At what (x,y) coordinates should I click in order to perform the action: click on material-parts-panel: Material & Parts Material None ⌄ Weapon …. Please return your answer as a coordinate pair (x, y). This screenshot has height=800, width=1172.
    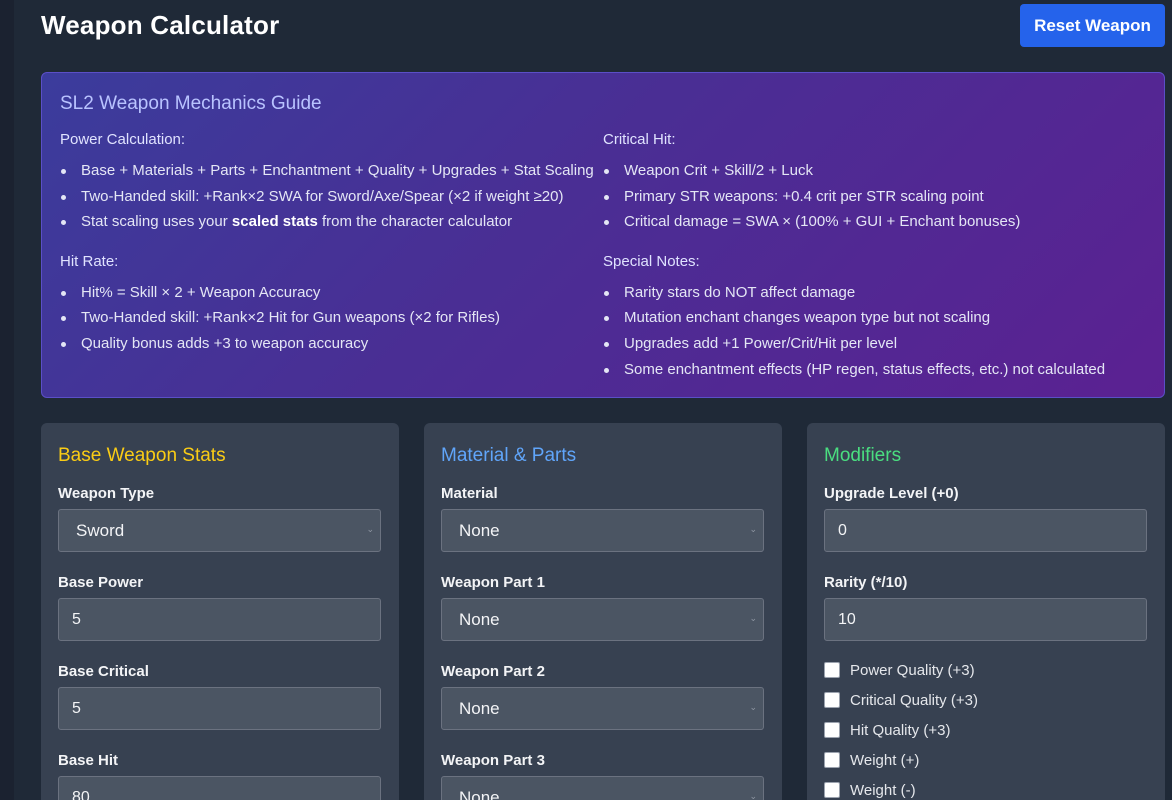
    Looking at the image, I should click on (603, 611).